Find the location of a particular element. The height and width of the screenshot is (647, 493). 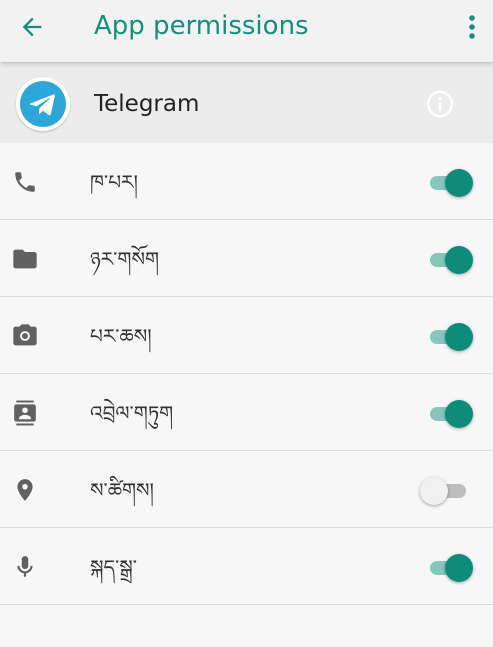

permission-label: ས་ཚིགས། is located at coordinates (122, 490).